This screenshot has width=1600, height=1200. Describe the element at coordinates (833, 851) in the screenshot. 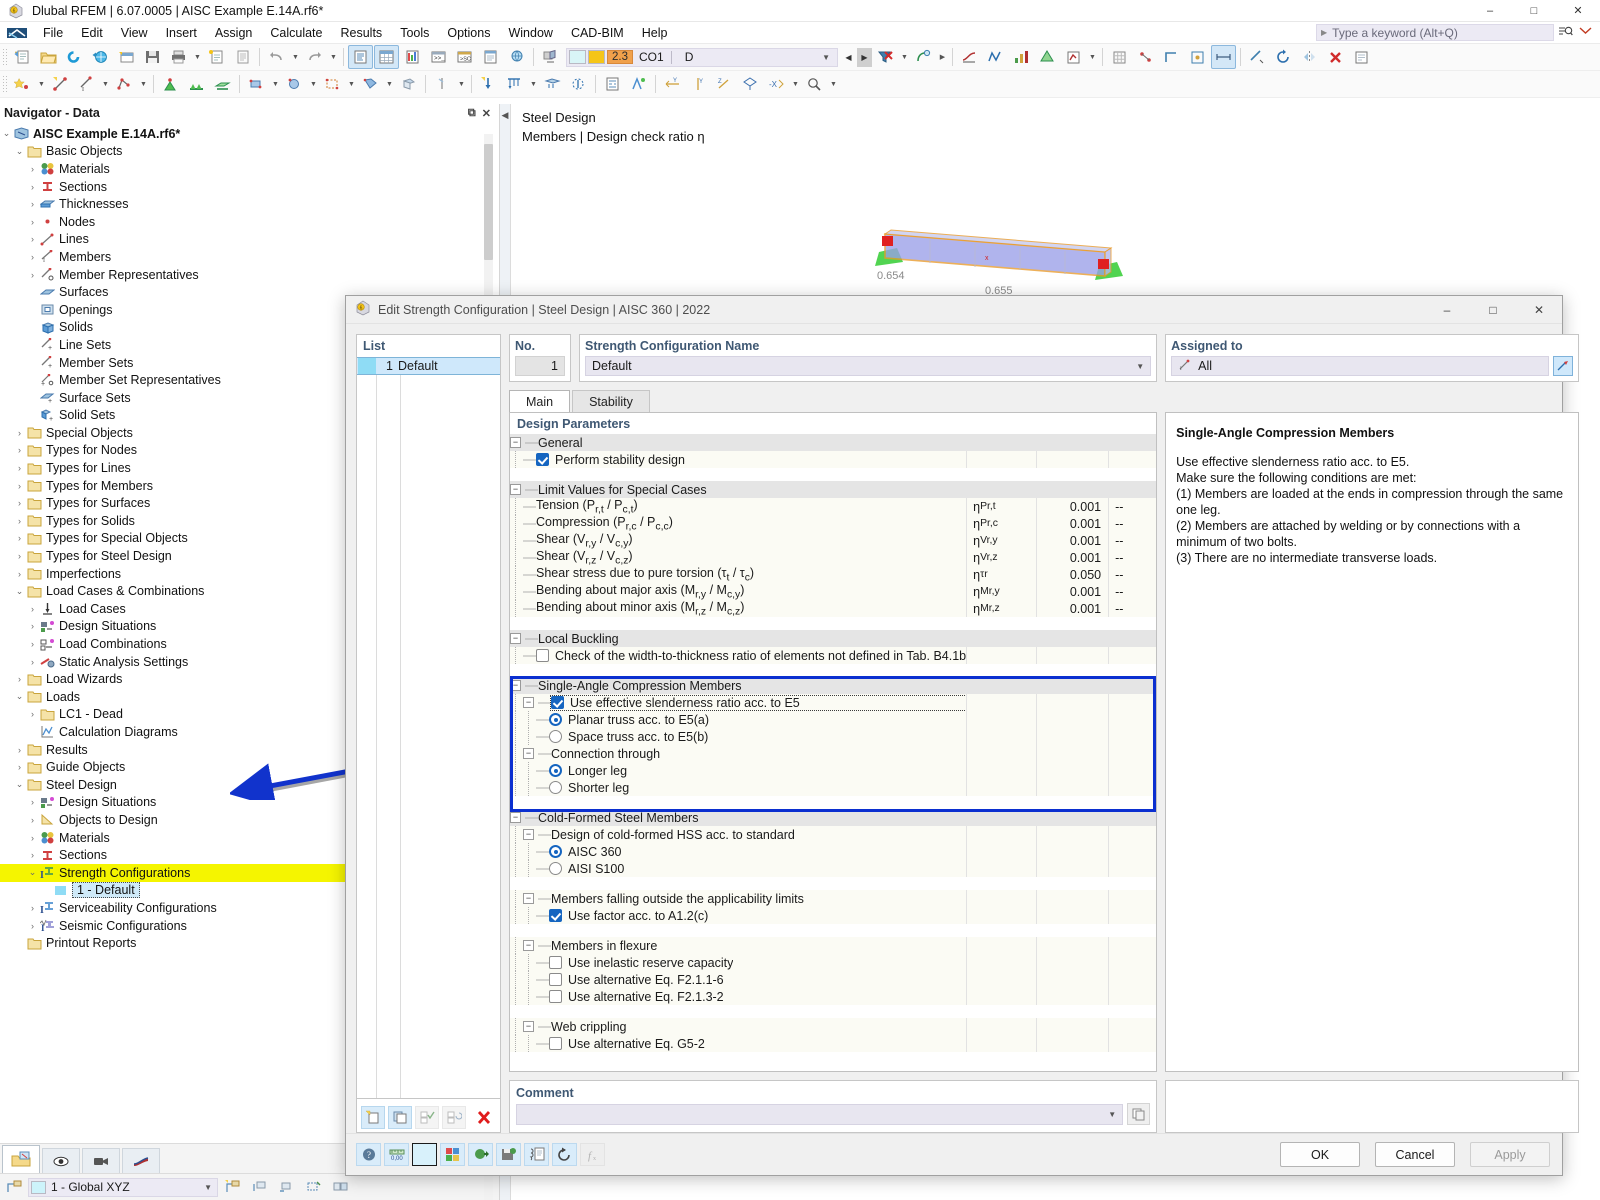

I see `grid-row-aisc-360: AISC 360` at that location.